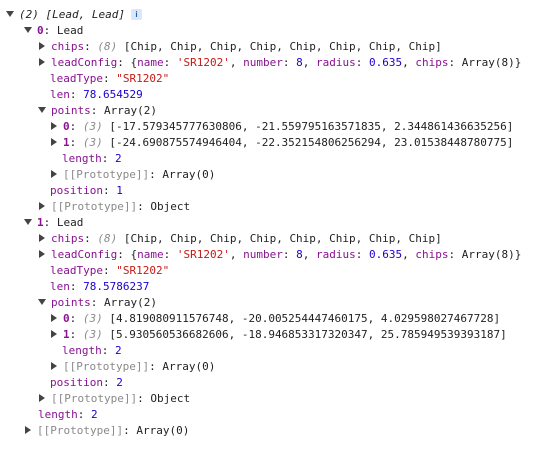  Describe the element at coordinates (110, 78) in the screenshot. I see `lead-0-leadtype-row: leadType: "SR1202"` at that location.